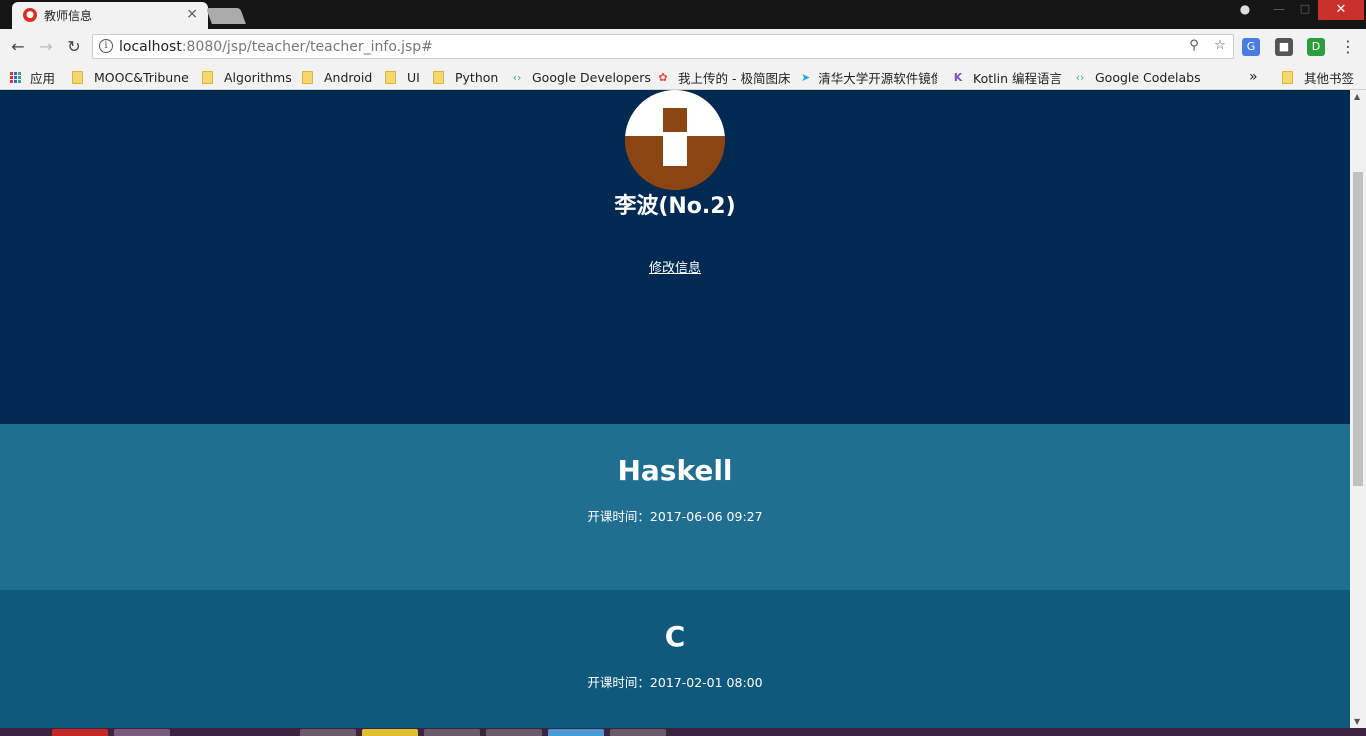 The image size is (1366, 736). What do you see at coordinates (15, 77) in the screenshot?
I see `apps-grid-icon` at bounding box center [15, 77].